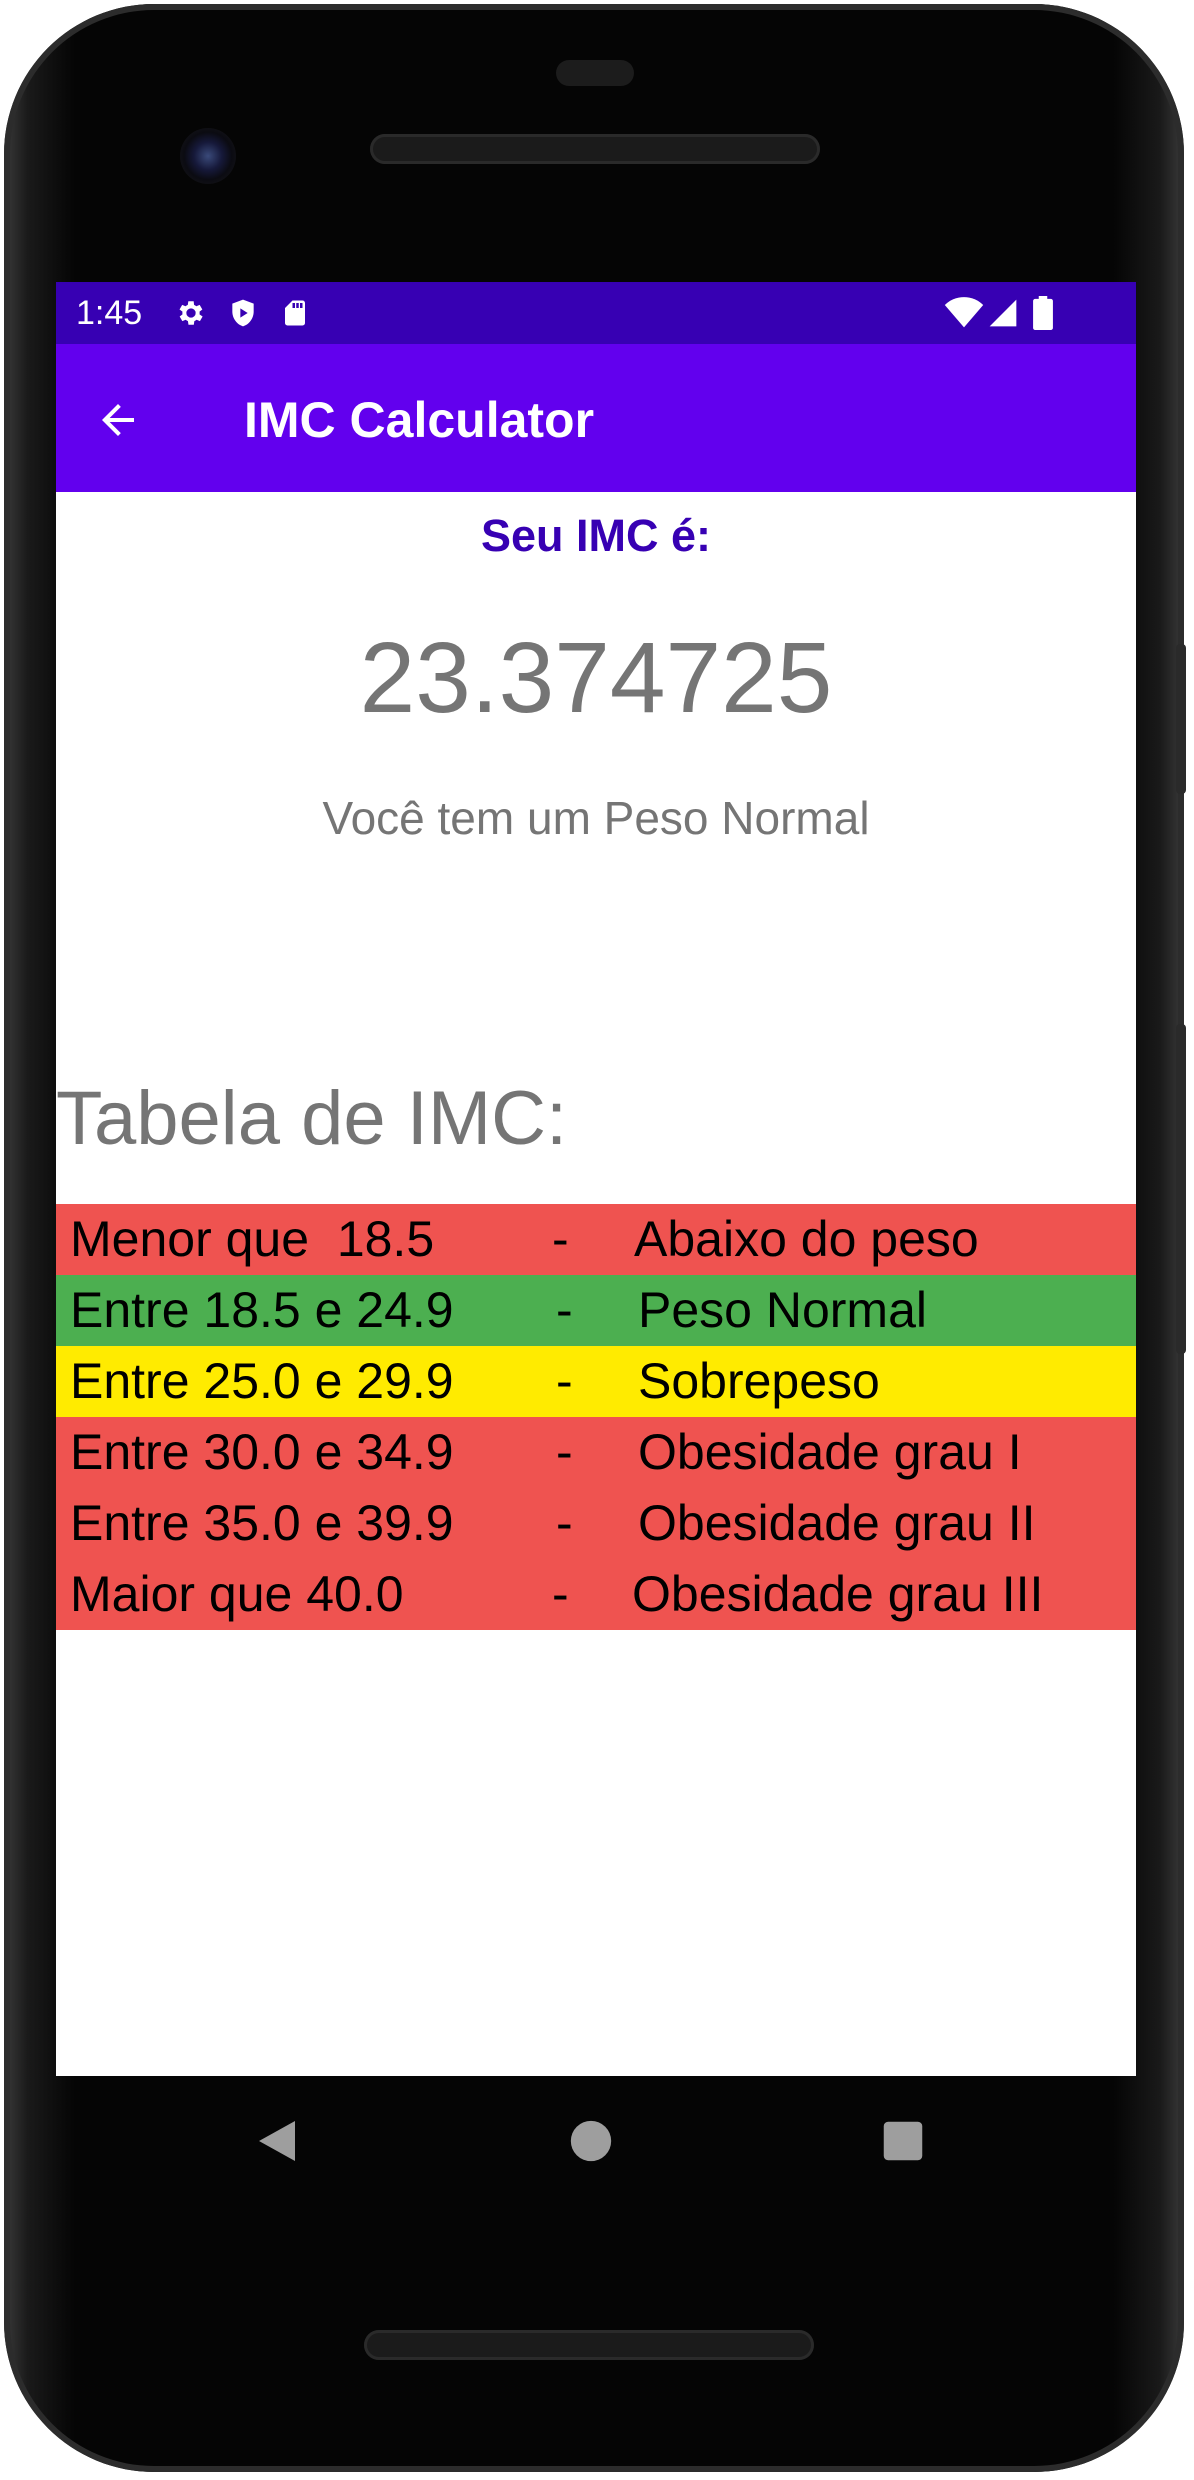 The height and width of the screenshot is (2480, 1194). I want to click on nav-home-button, so click(591, 2141).